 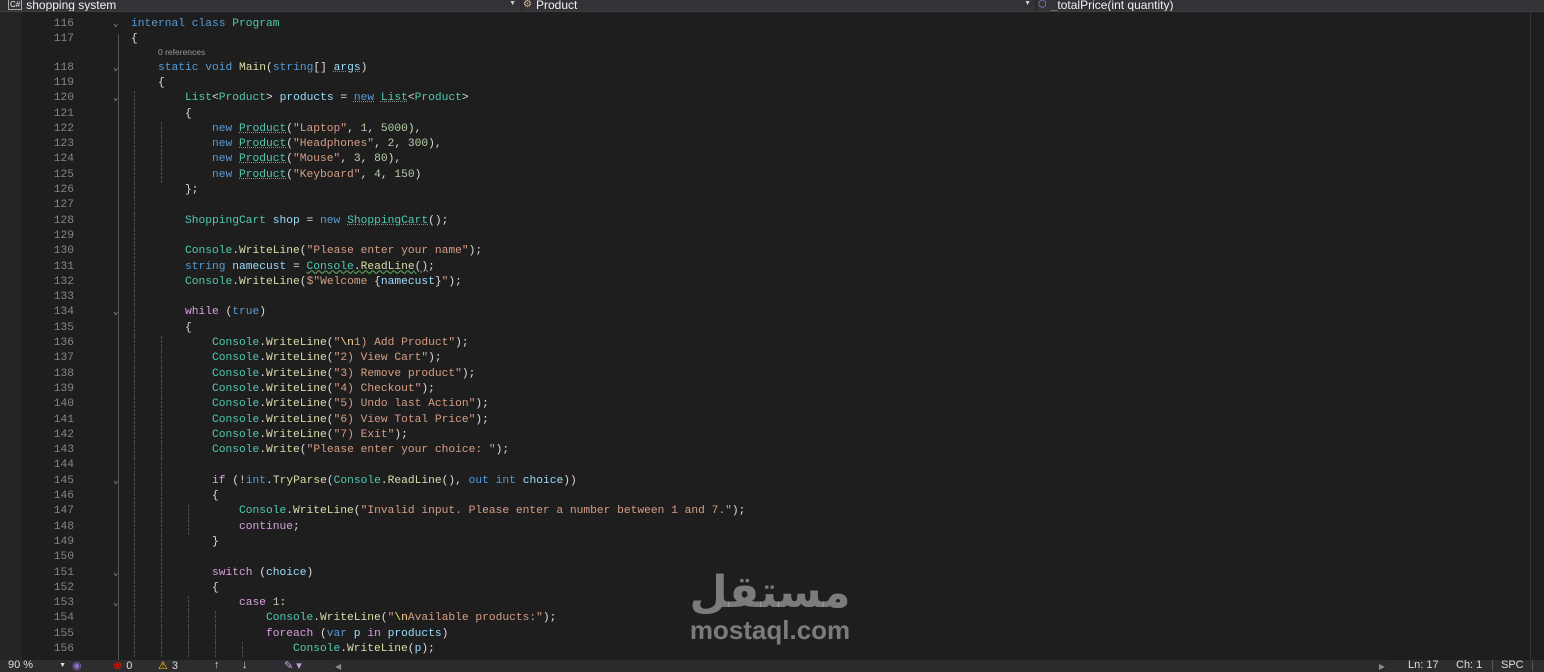 I want to click on code-token: };, so click(x=192, y=190).